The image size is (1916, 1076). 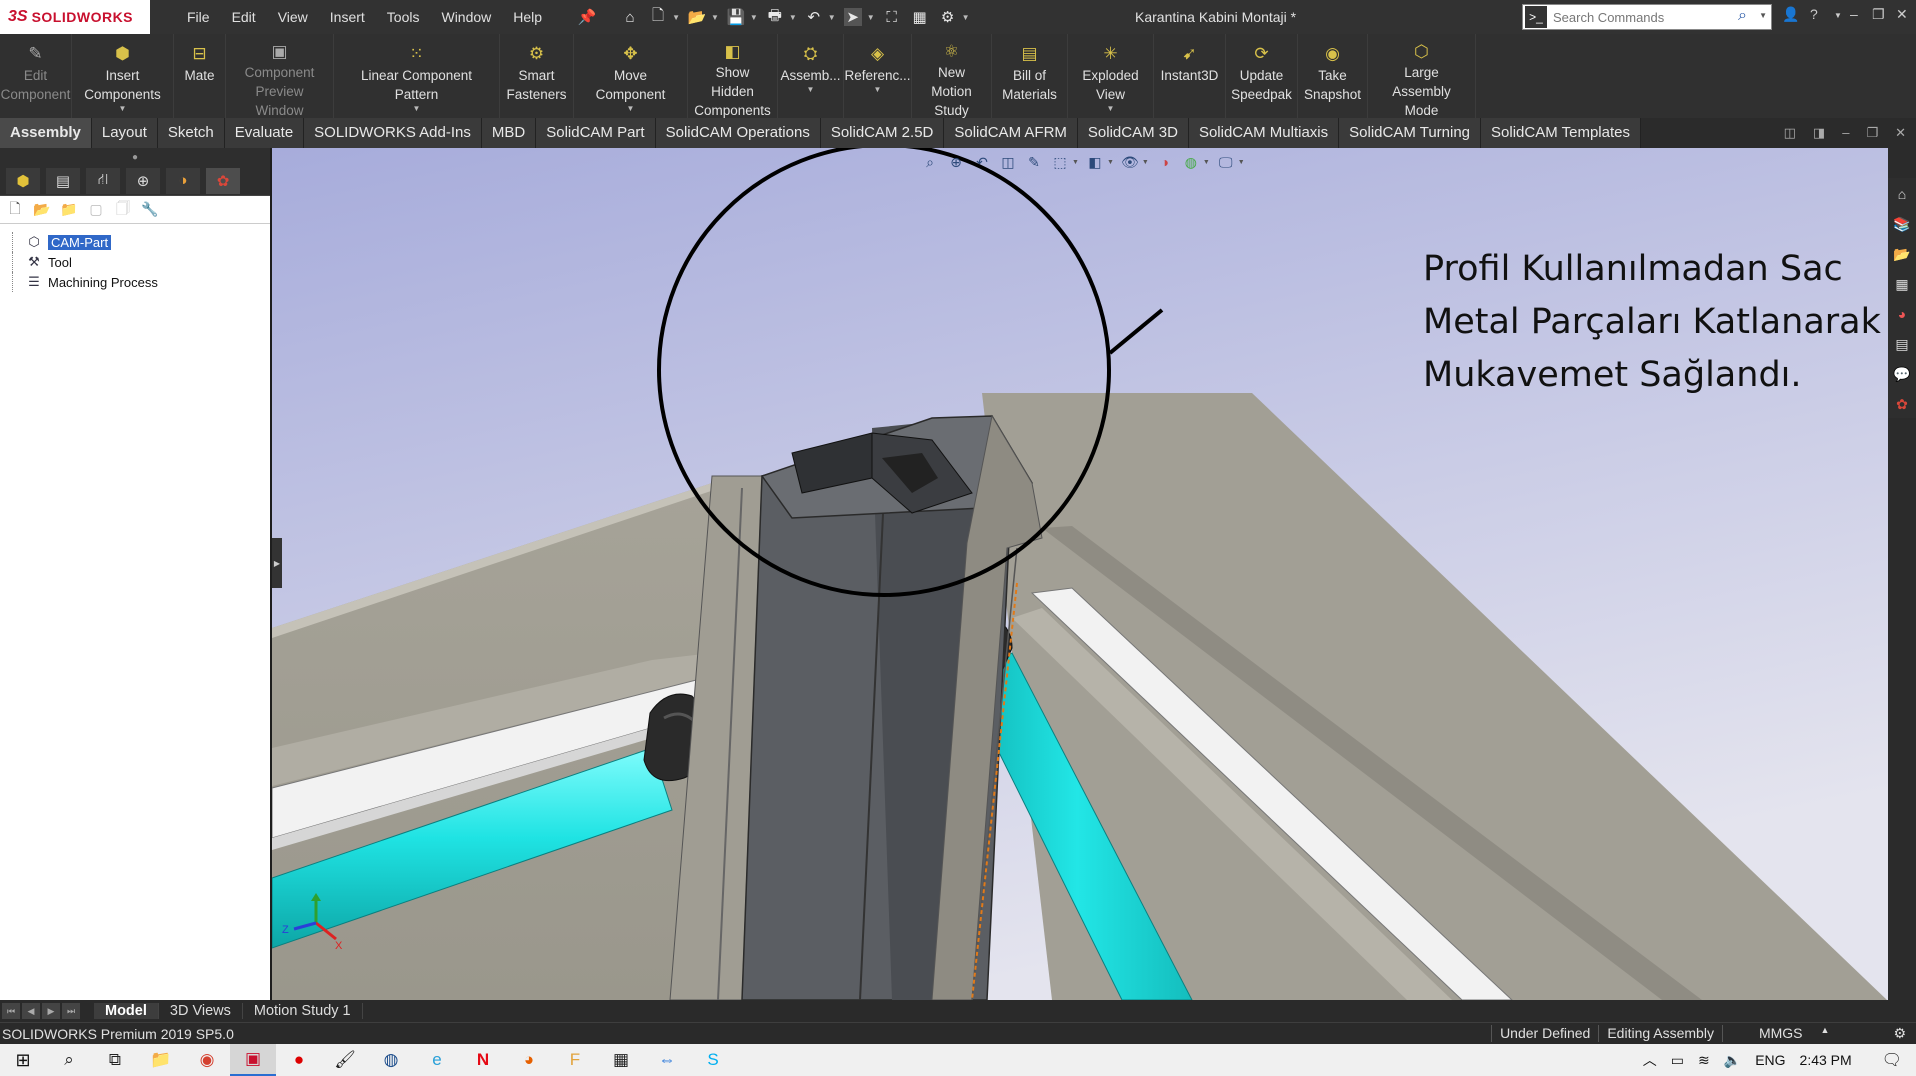 I want to click on feature-manager-tab-icon: ⬢, so click(x=23, y=180).